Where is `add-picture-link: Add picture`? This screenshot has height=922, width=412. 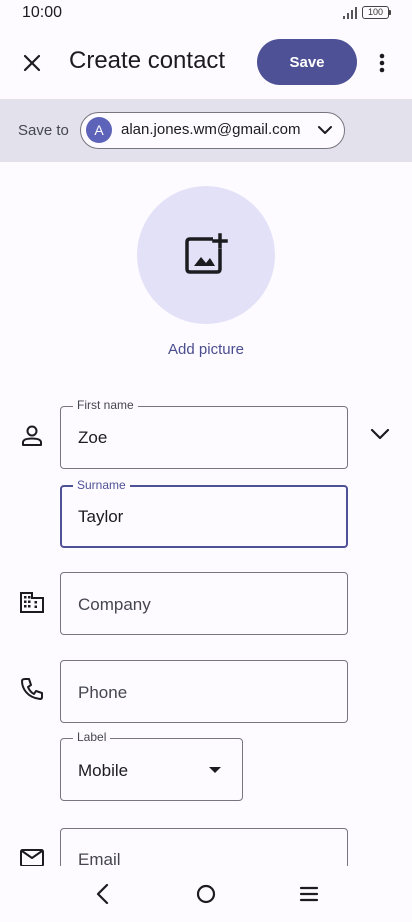 add-picture-link: Add picture is located at coordinates (206, 349).